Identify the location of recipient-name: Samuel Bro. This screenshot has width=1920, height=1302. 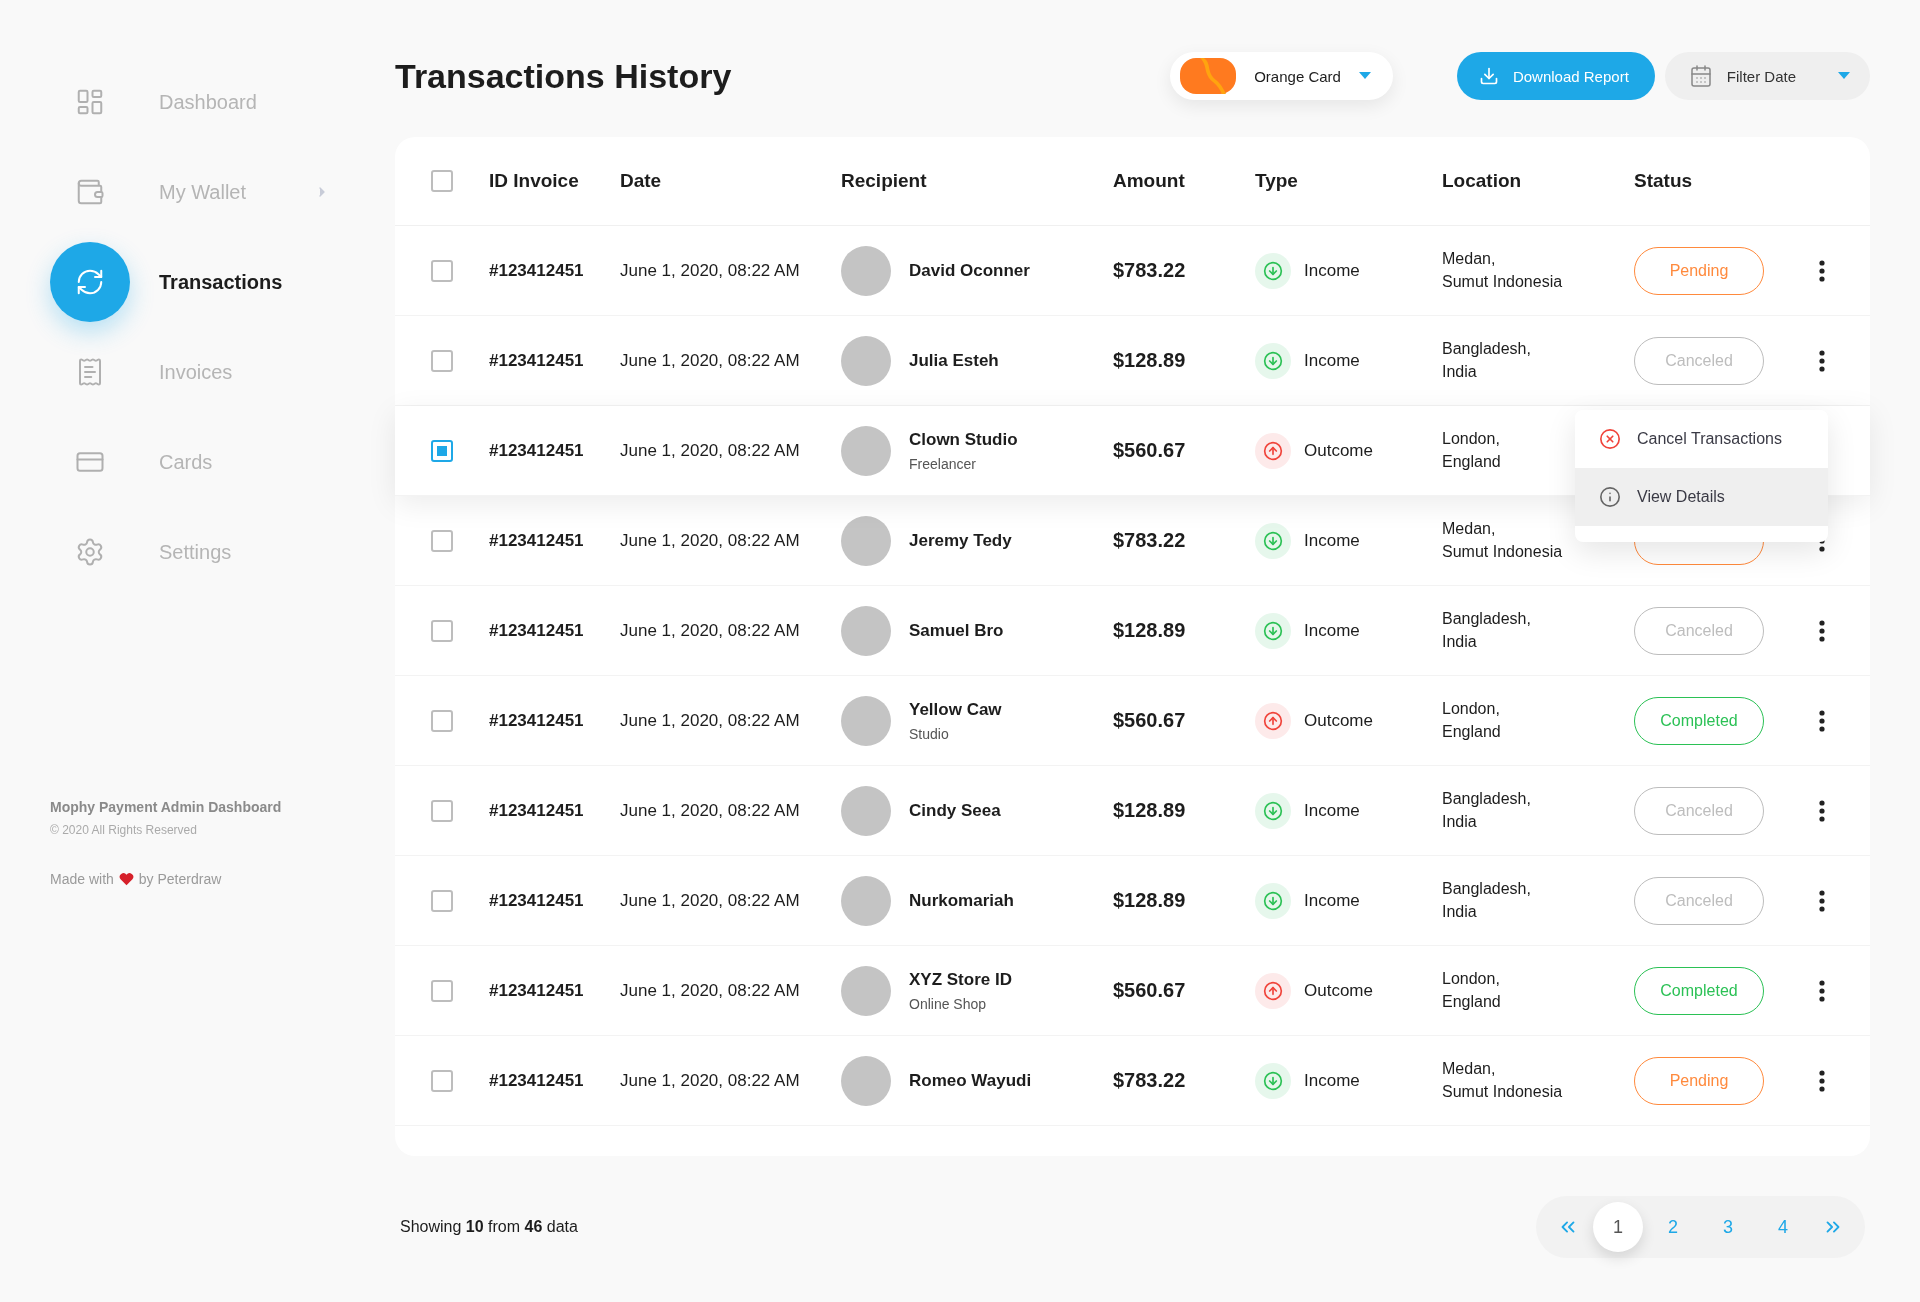
(956, 630).